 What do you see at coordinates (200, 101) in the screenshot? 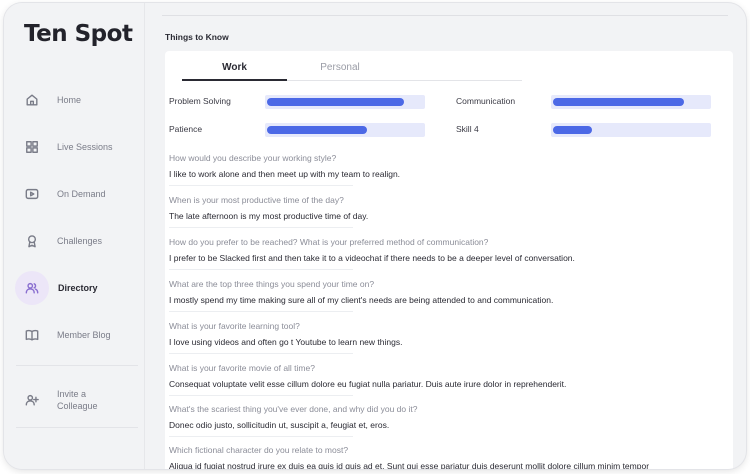
I see `skill-name: Problem Solving` at bounding box center [200, 101].